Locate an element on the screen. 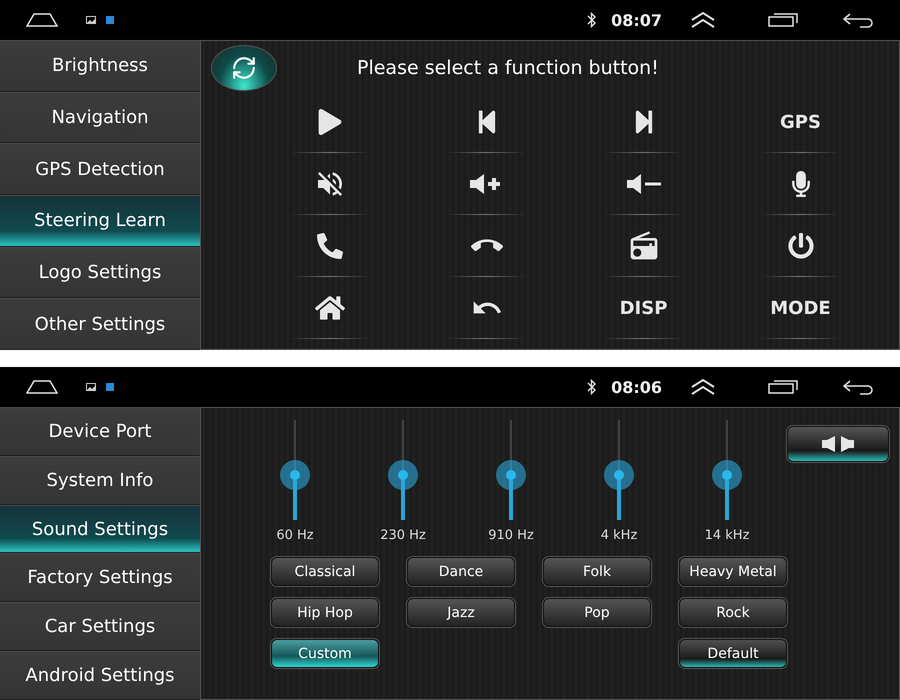 The height and width of the screenshot is (700, 900). preset-button: Hip Hop is located at coordinates (325, 612).